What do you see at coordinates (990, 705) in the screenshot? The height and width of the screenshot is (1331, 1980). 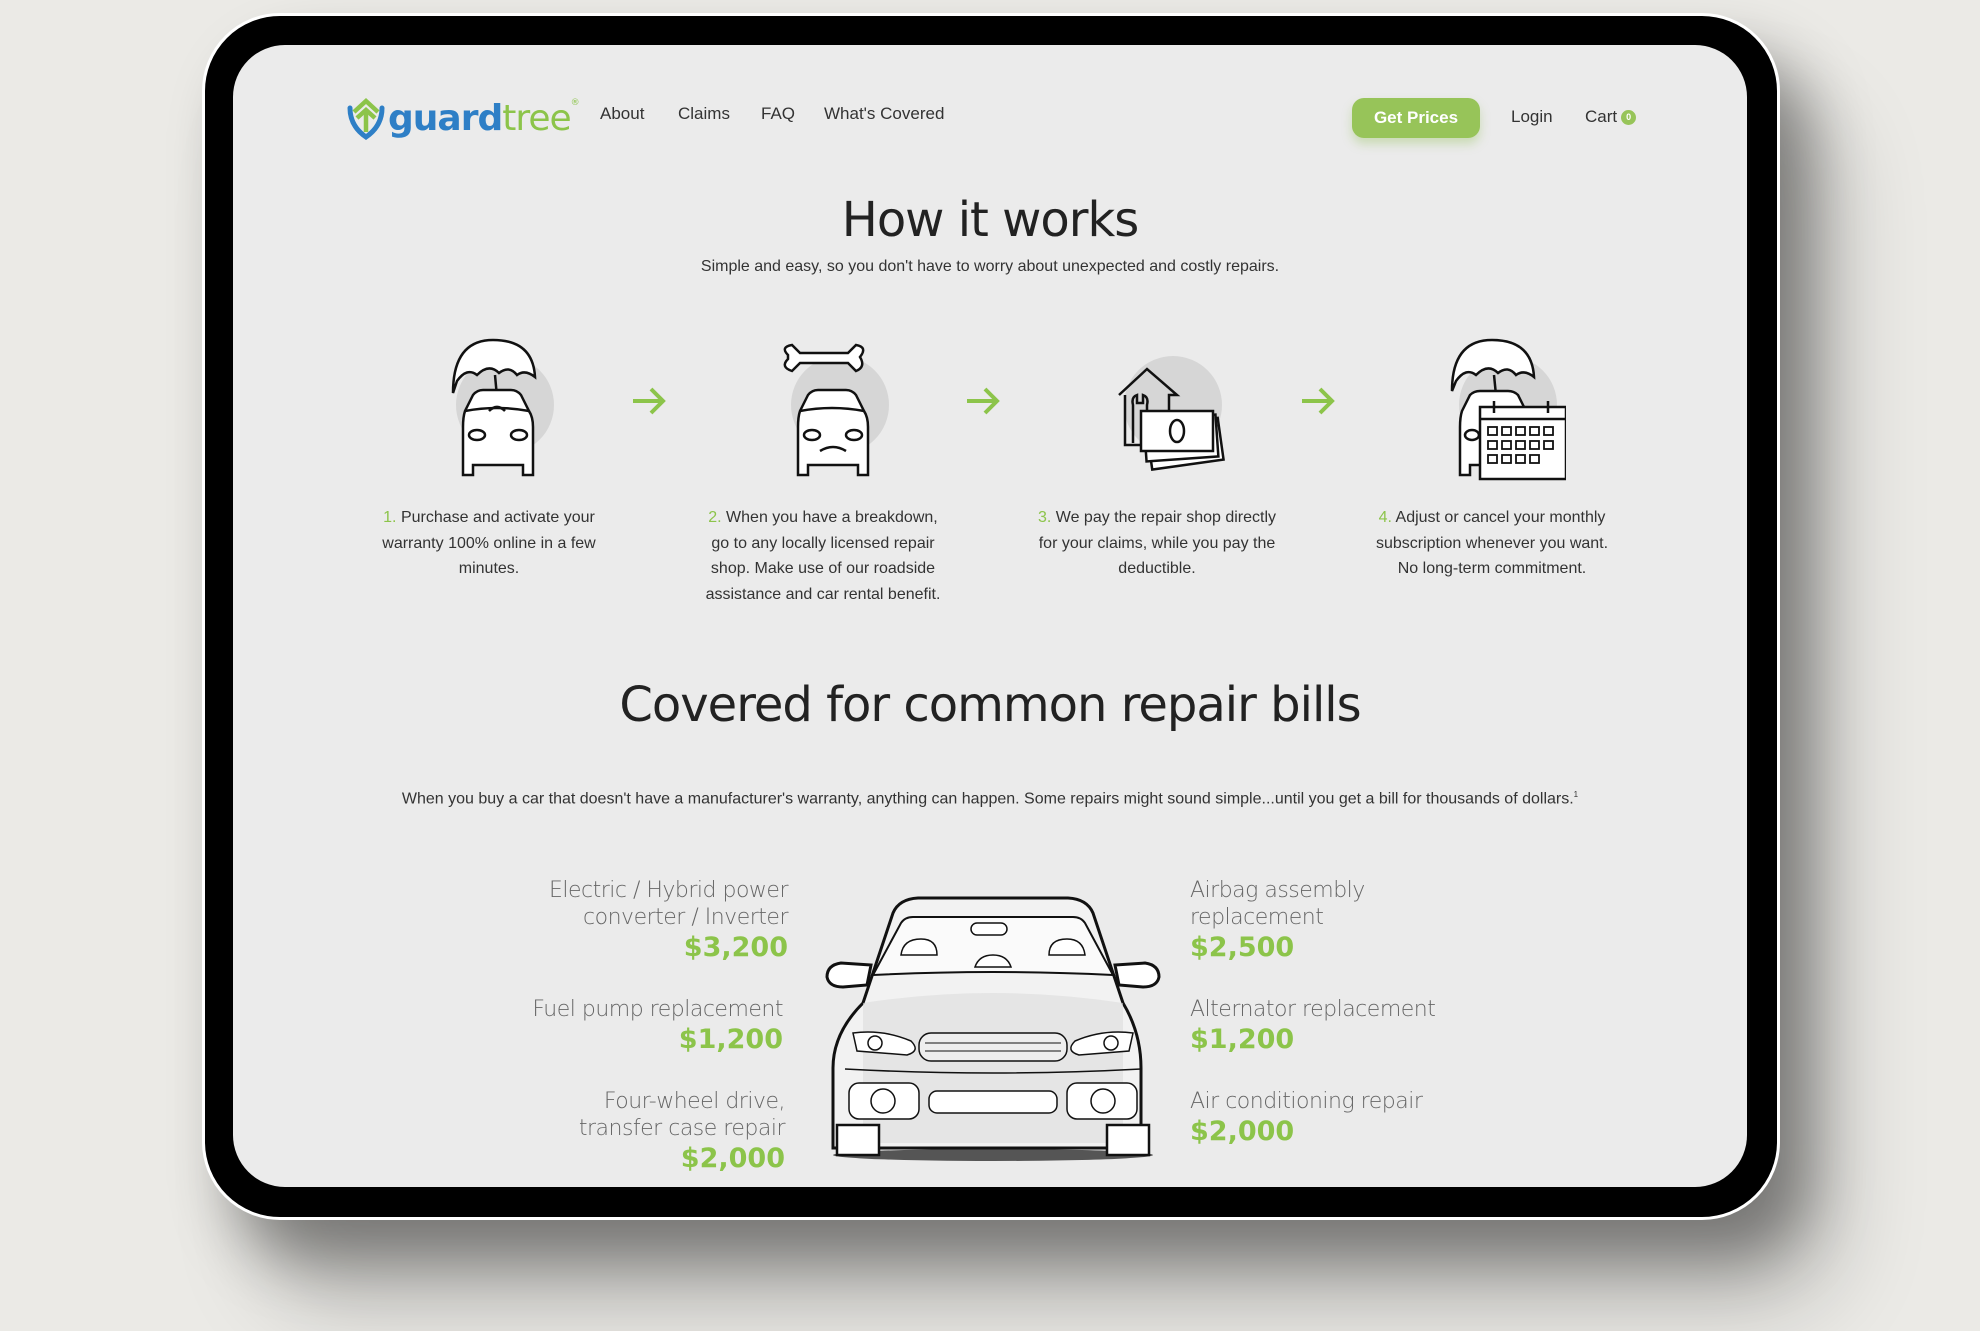 I see `covered-title: Covered for common repair bills` at bounding box center [990, 705].